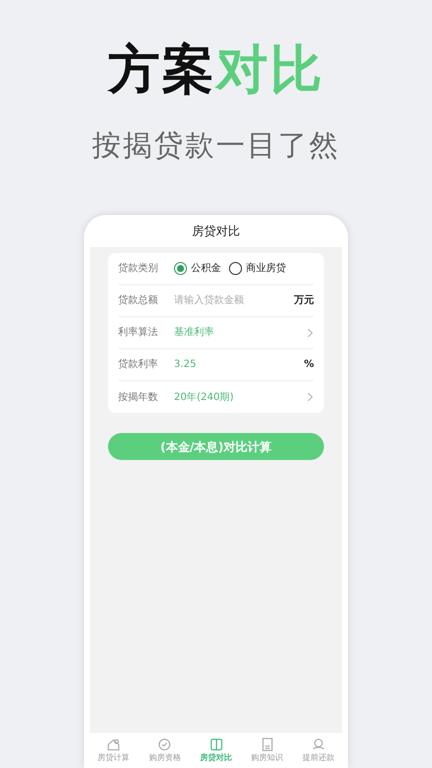 Image resolution: width=432 pixels, height=768 pixels. What do you see at coordinates (309, 365) in the screenshot?
I see `unit-label: %` at bounding box center [309, 365].